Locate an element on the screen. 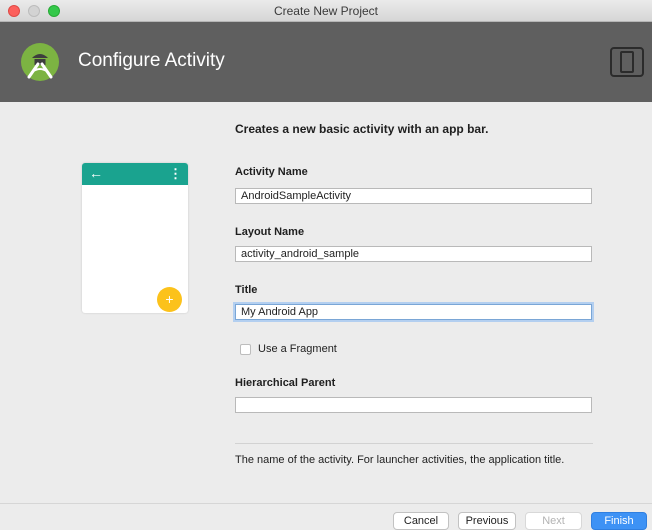  page-title: Configure Activity is located at coordinates (151, 60).